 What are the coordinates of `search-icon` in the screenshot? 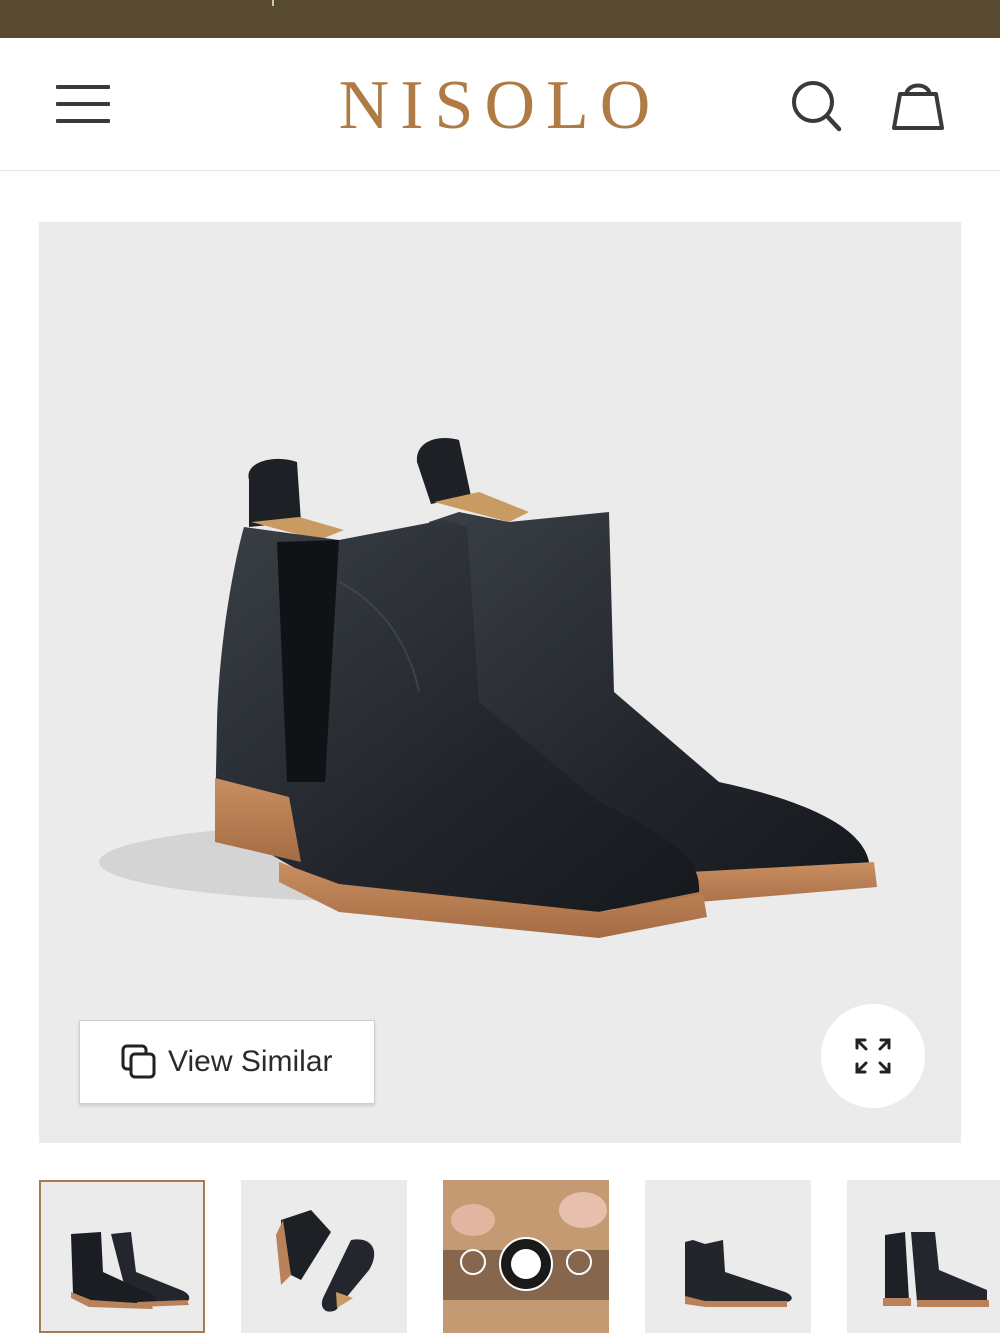 It's located at (817, 106).